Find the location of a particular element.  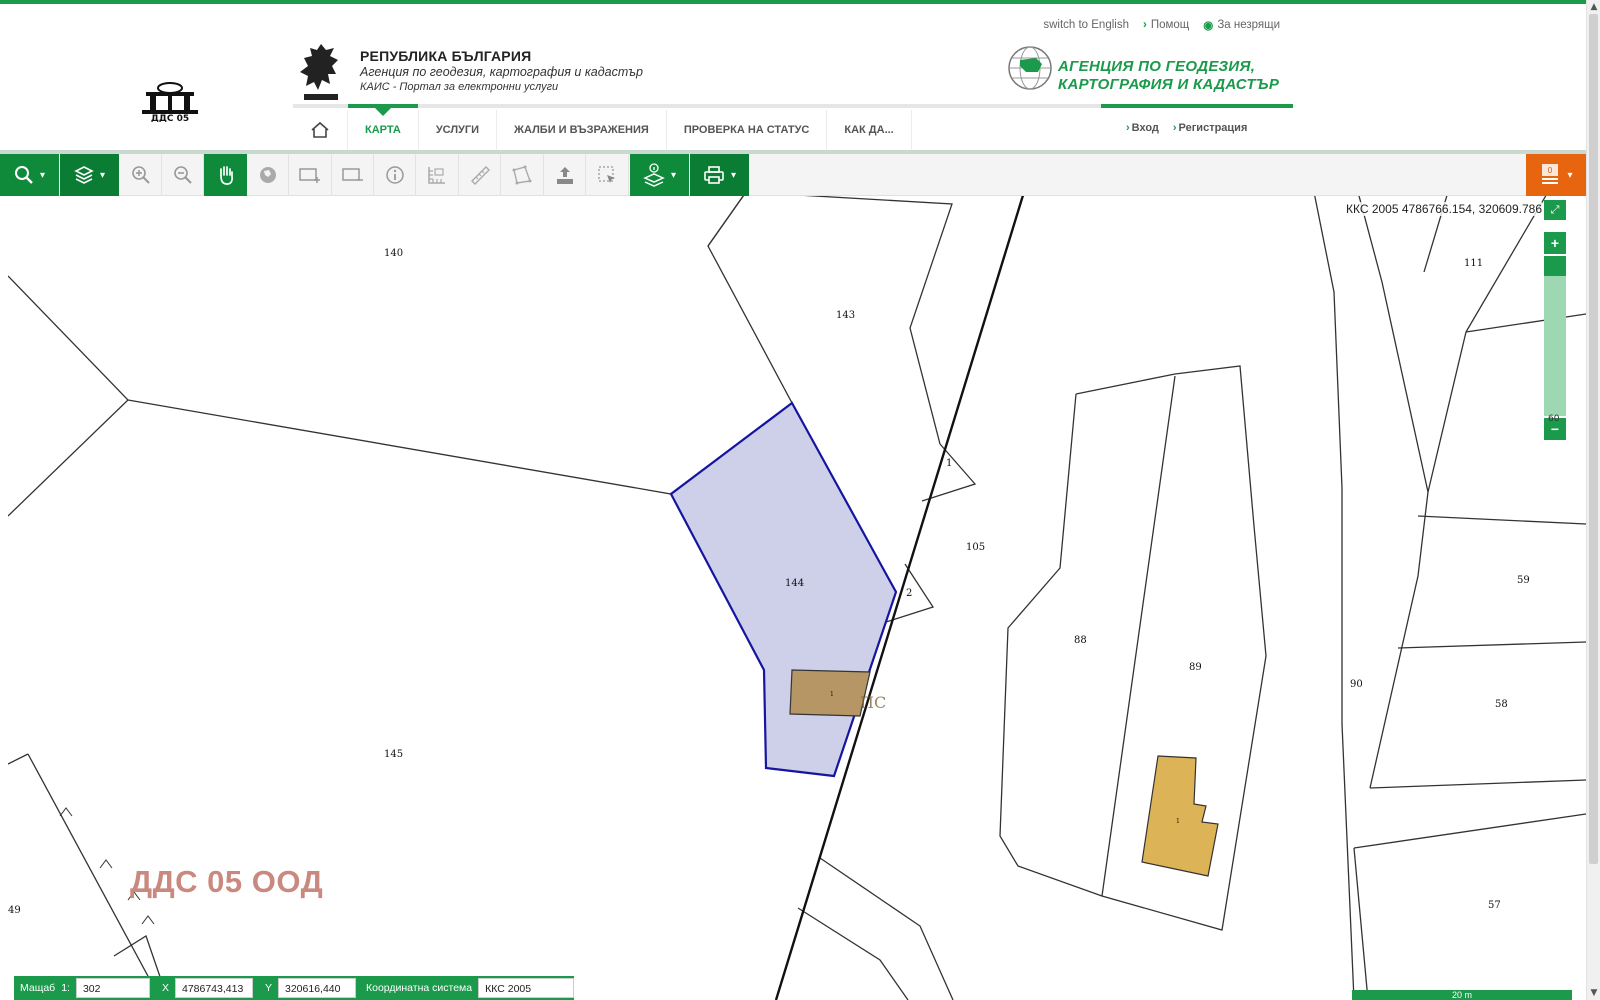

zoom-box-in-icon is located at coordinates (309, 175).